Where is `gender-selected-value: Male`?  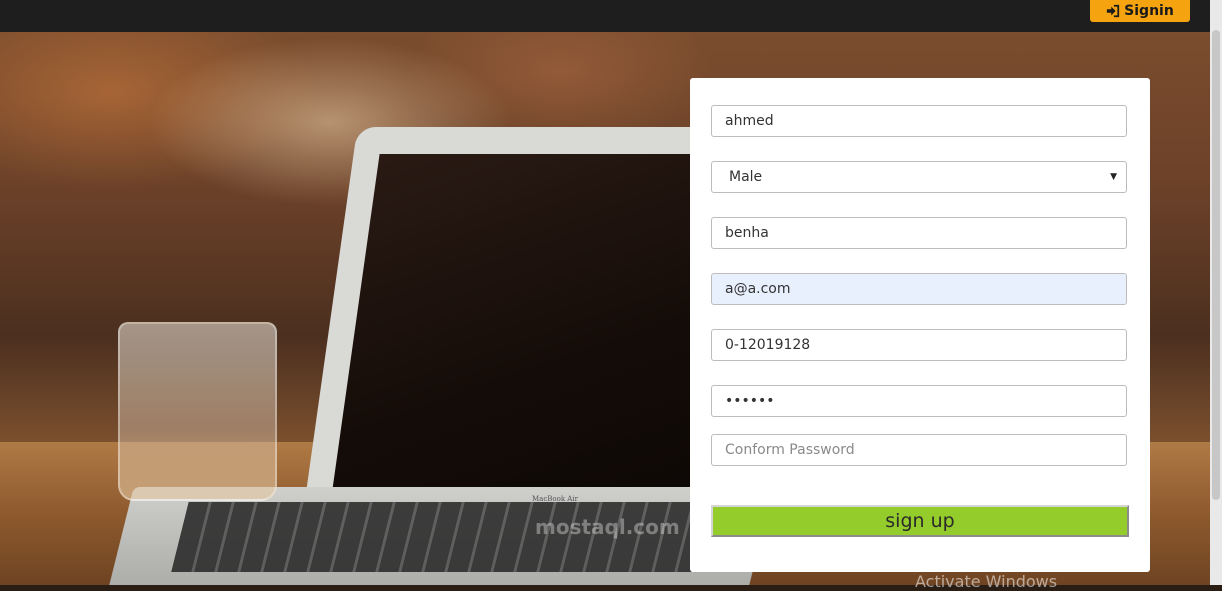 gender-selected-value: Male is located at coordinates (746, 177).